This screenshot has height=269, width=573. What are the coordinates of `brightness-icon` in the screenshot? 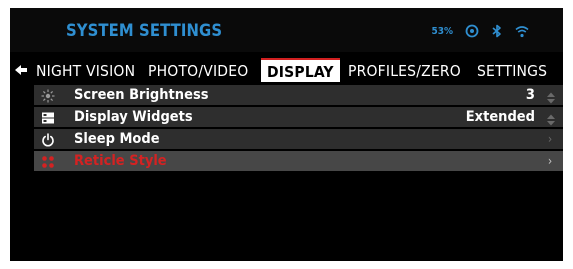 It's located at (48, 95).